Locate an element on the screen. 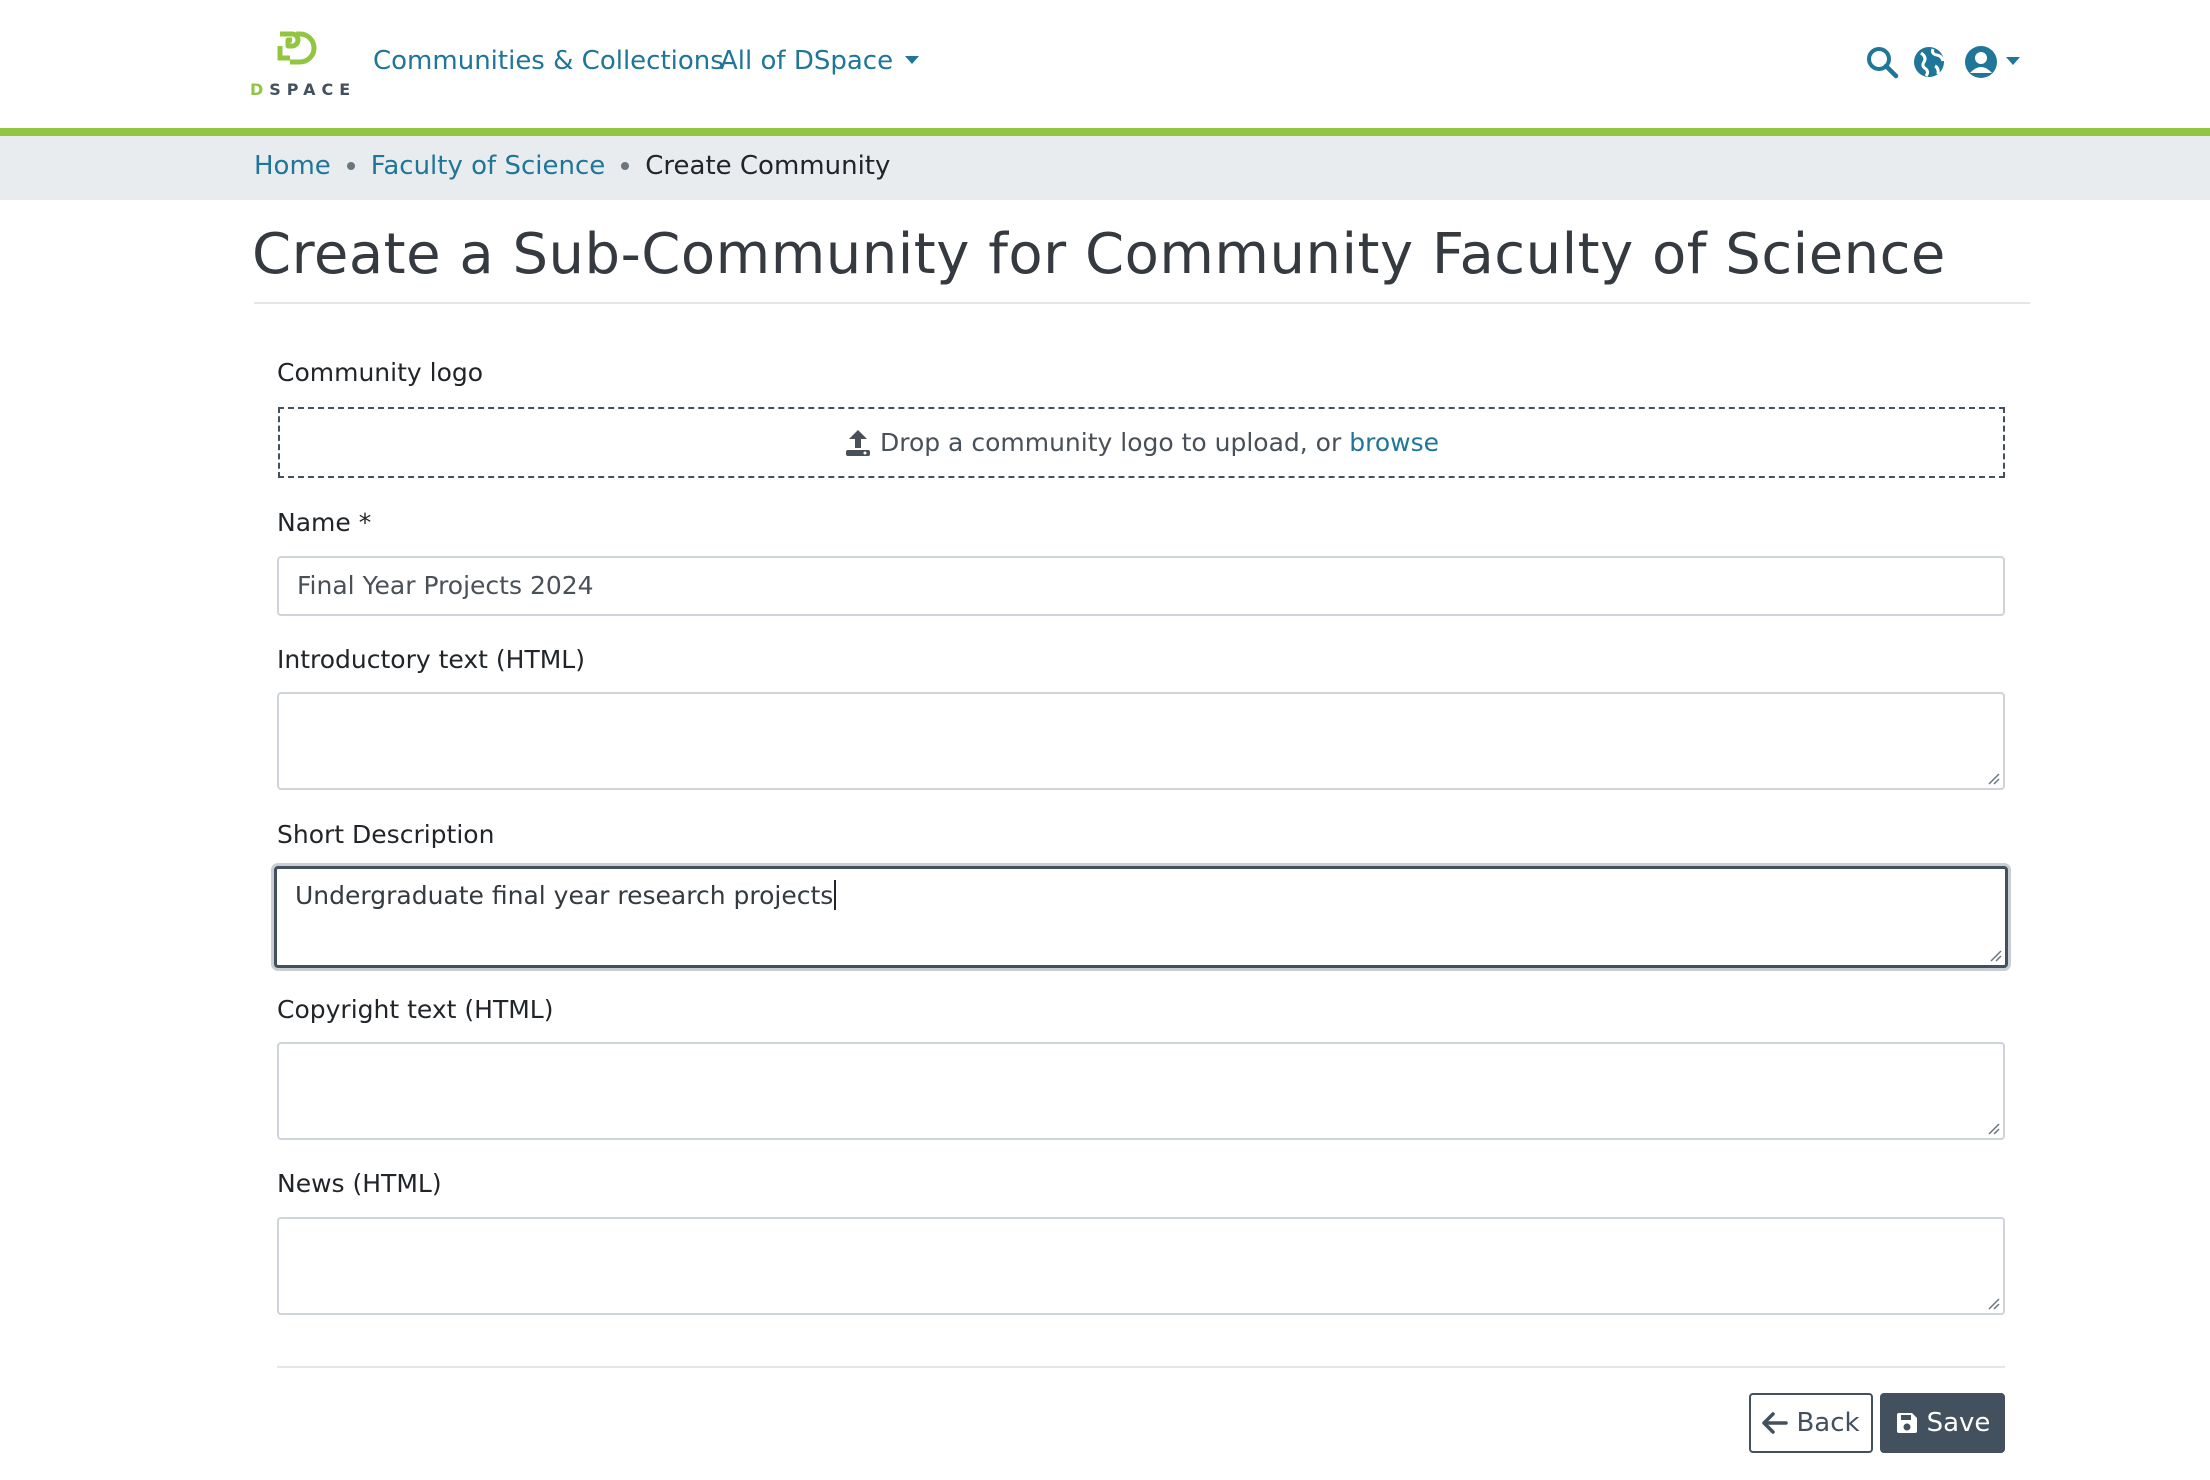 The image size is (2210, 1480). short-description-label: Short Description is located at coordinates (386, 834).